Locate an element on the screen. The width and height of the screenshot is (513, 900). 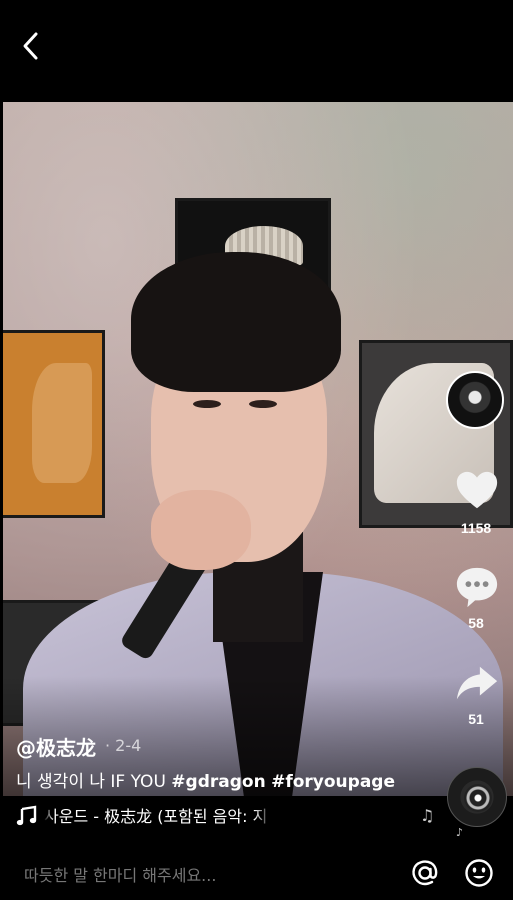
post-caption: 니 생각이 나 IF YOU #gdragon #foryoupage is located at coordinates (205, 779).